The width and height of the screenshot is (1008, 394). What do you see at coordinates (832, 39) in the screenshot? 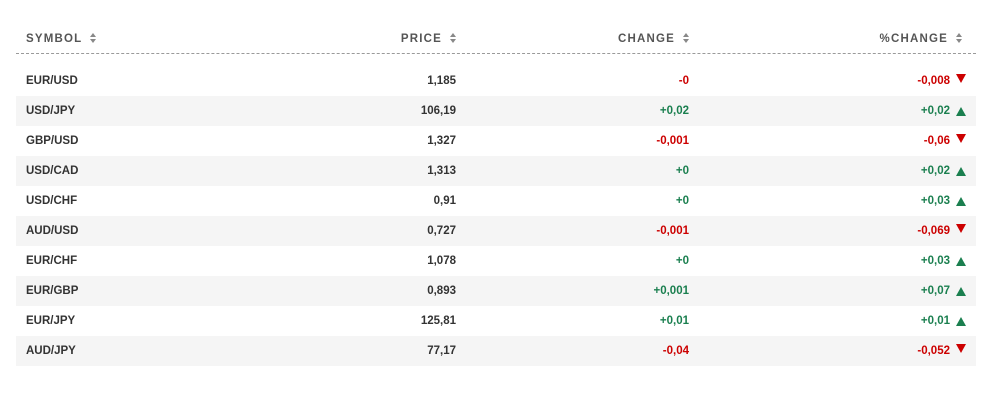
I see `pct-change-header: %CHANGE` at bounding box center [832, 39].